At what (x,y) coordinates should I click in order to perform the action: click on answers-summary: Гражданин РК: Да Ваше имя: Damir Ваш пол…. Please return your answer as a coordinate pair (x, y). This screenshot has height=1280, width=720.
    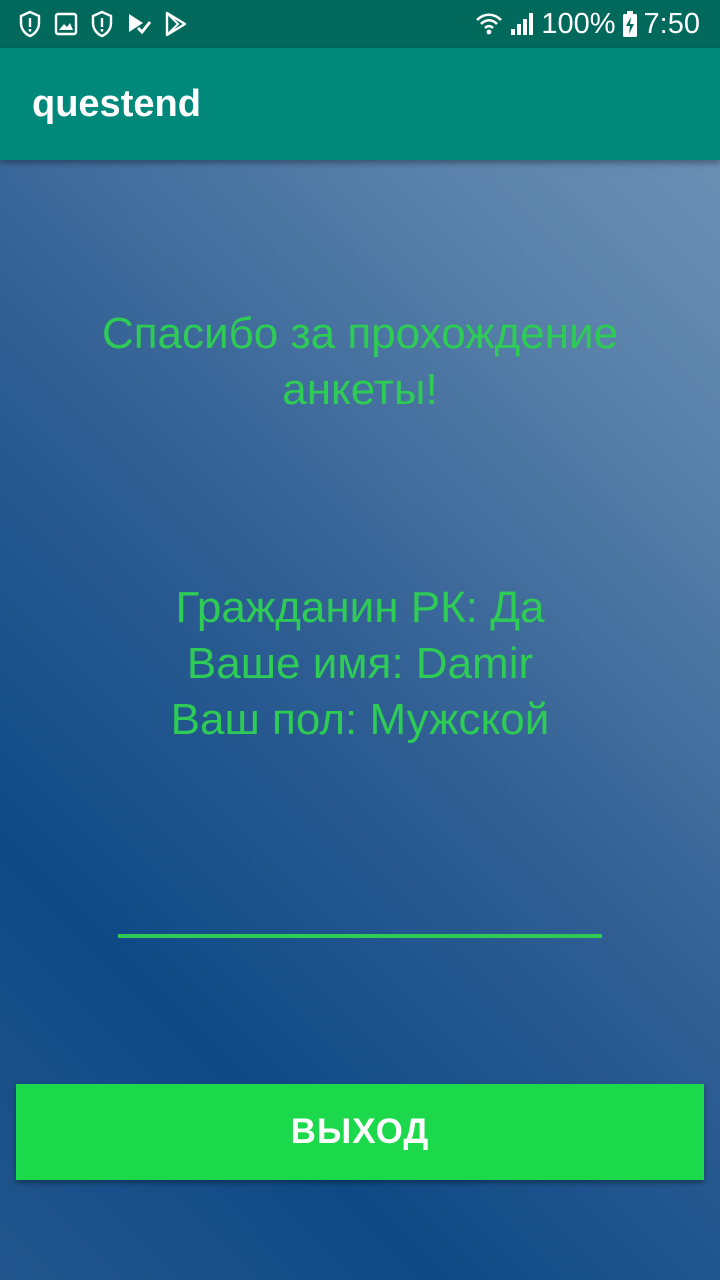
    Looking at the image, I should click on (360, 664).